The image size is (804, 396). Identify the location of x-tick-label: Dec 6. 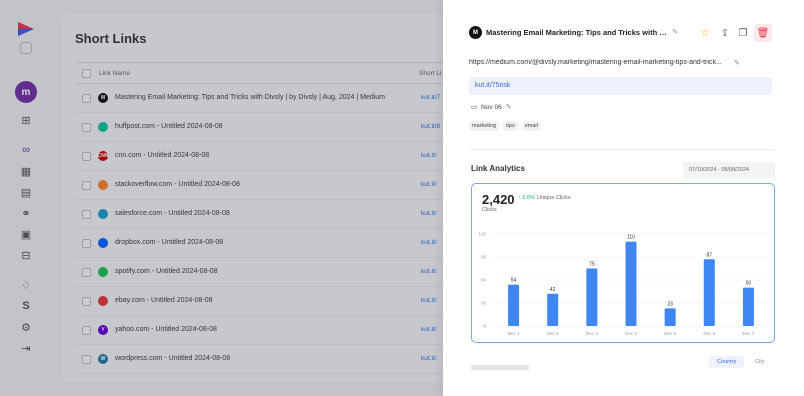
(709, 333).